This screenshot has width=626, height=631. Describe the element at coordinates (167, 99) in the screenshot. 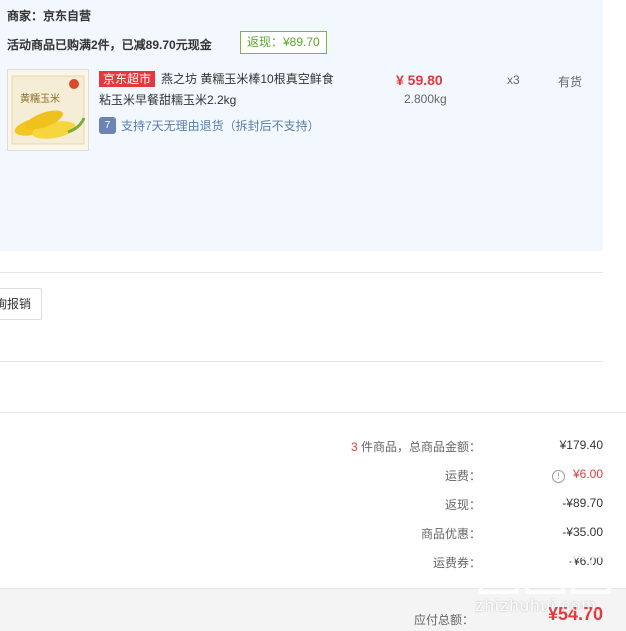

I see `product-title-line2: 粘玉米早餐甜糯玉米2.2kg` at that location.